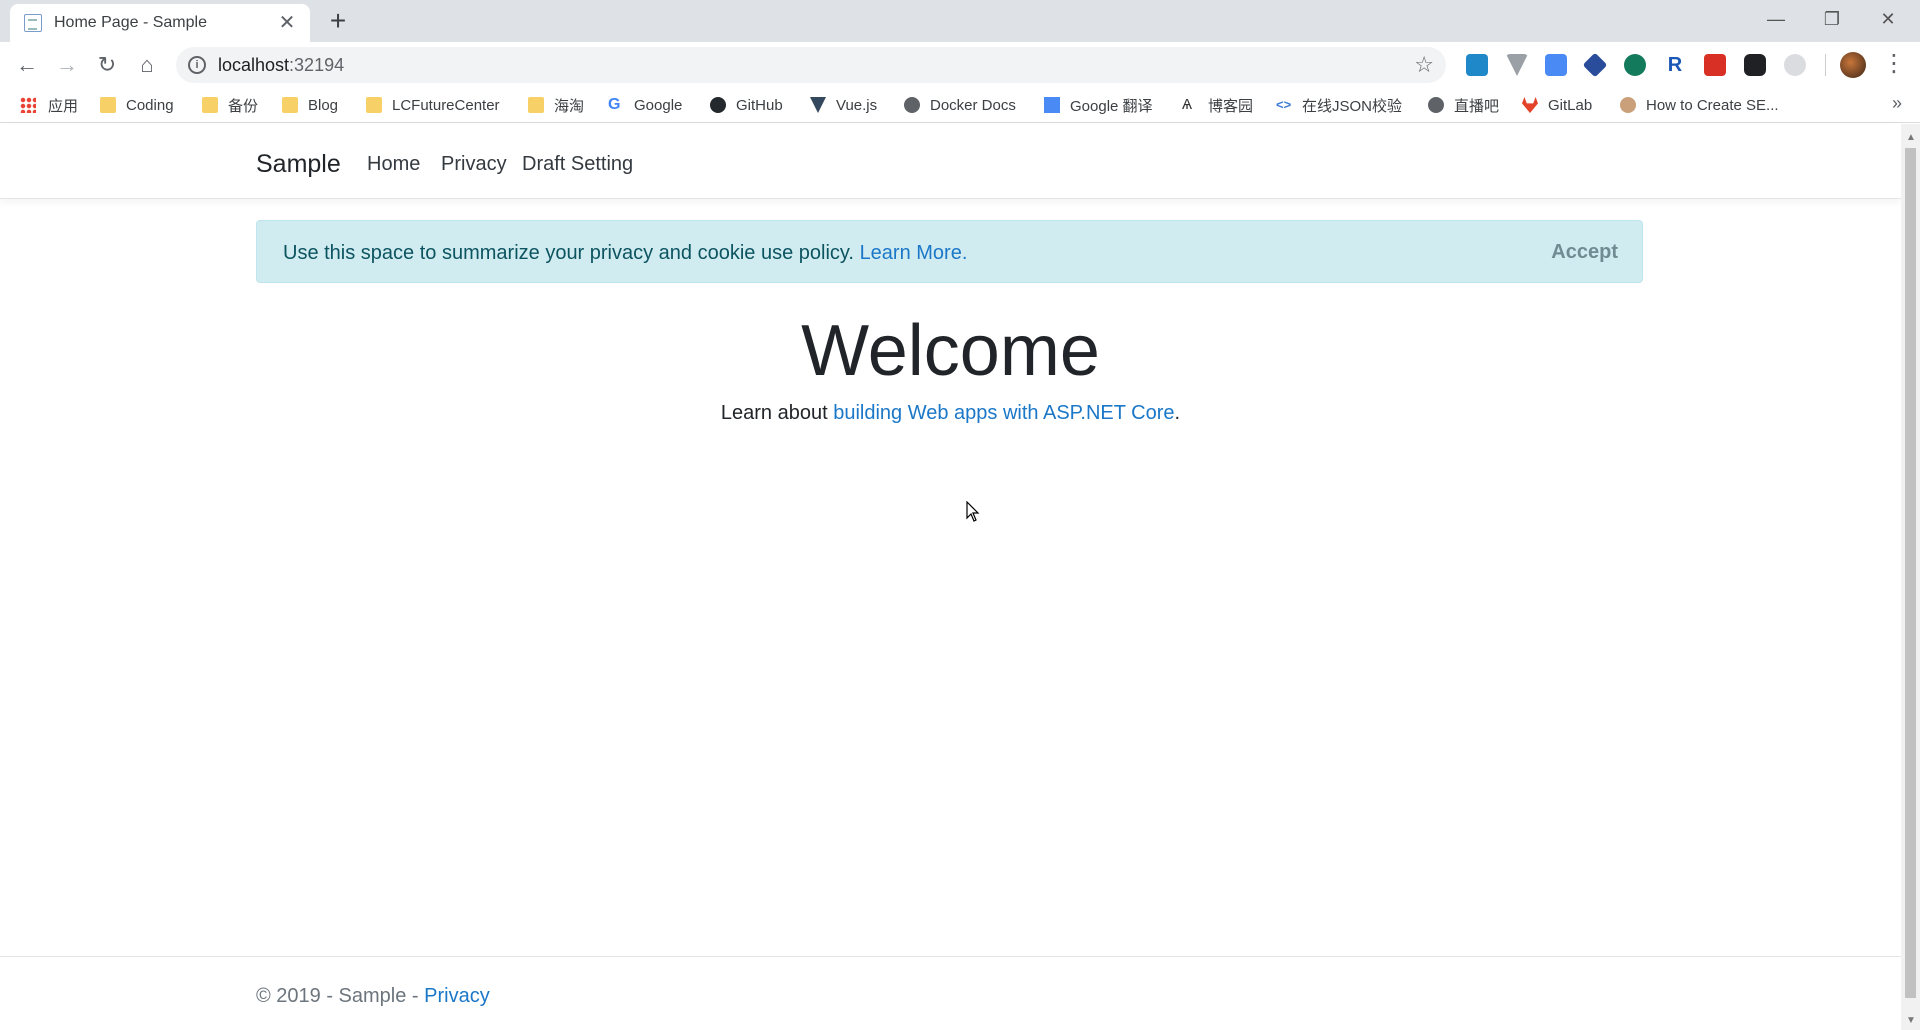 This screenshot has height=1030, width=1920. What do you see at coordinates (843, 105) in the screenshot?
I see `bookmark-vuejs: Vue.js` at bounding box center [843, 105].